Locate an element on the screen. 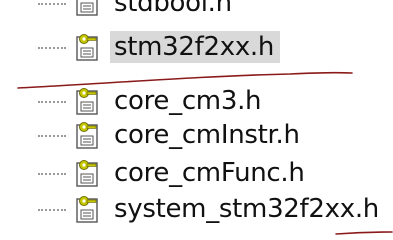 The height and width of the screenshot is (240, 393). file-name-label: core_cmInstr.h is located at coordinates (207, 135).